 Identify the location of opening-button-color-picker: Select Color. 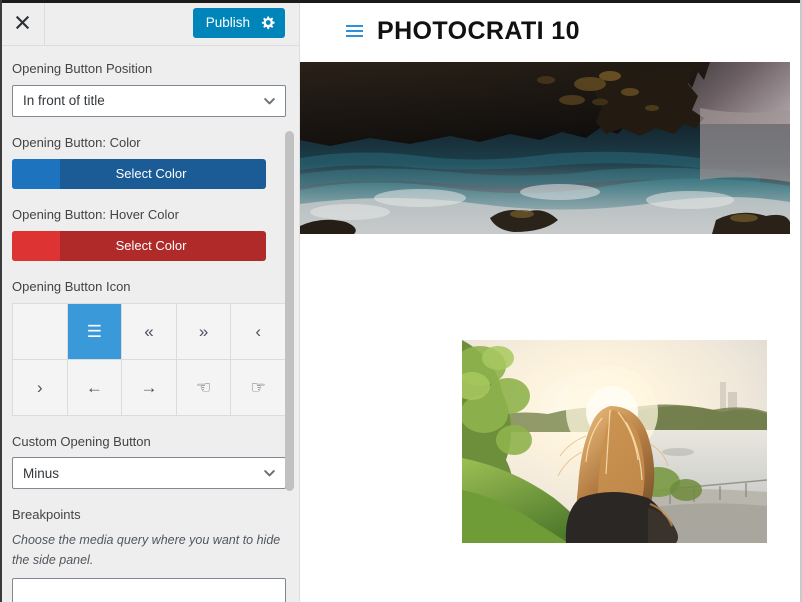
(139, 173).